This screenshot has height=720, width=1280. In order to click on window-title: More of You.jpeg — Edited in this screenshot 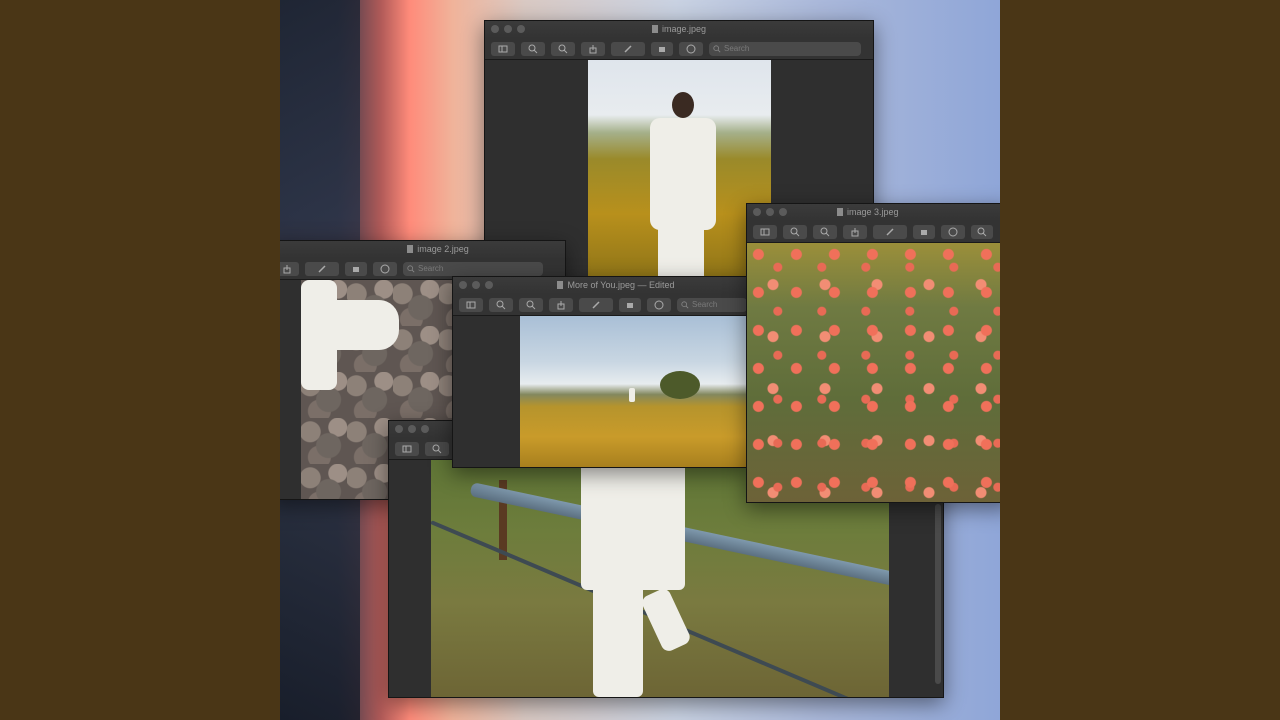, I will do `click(616, 285)`.